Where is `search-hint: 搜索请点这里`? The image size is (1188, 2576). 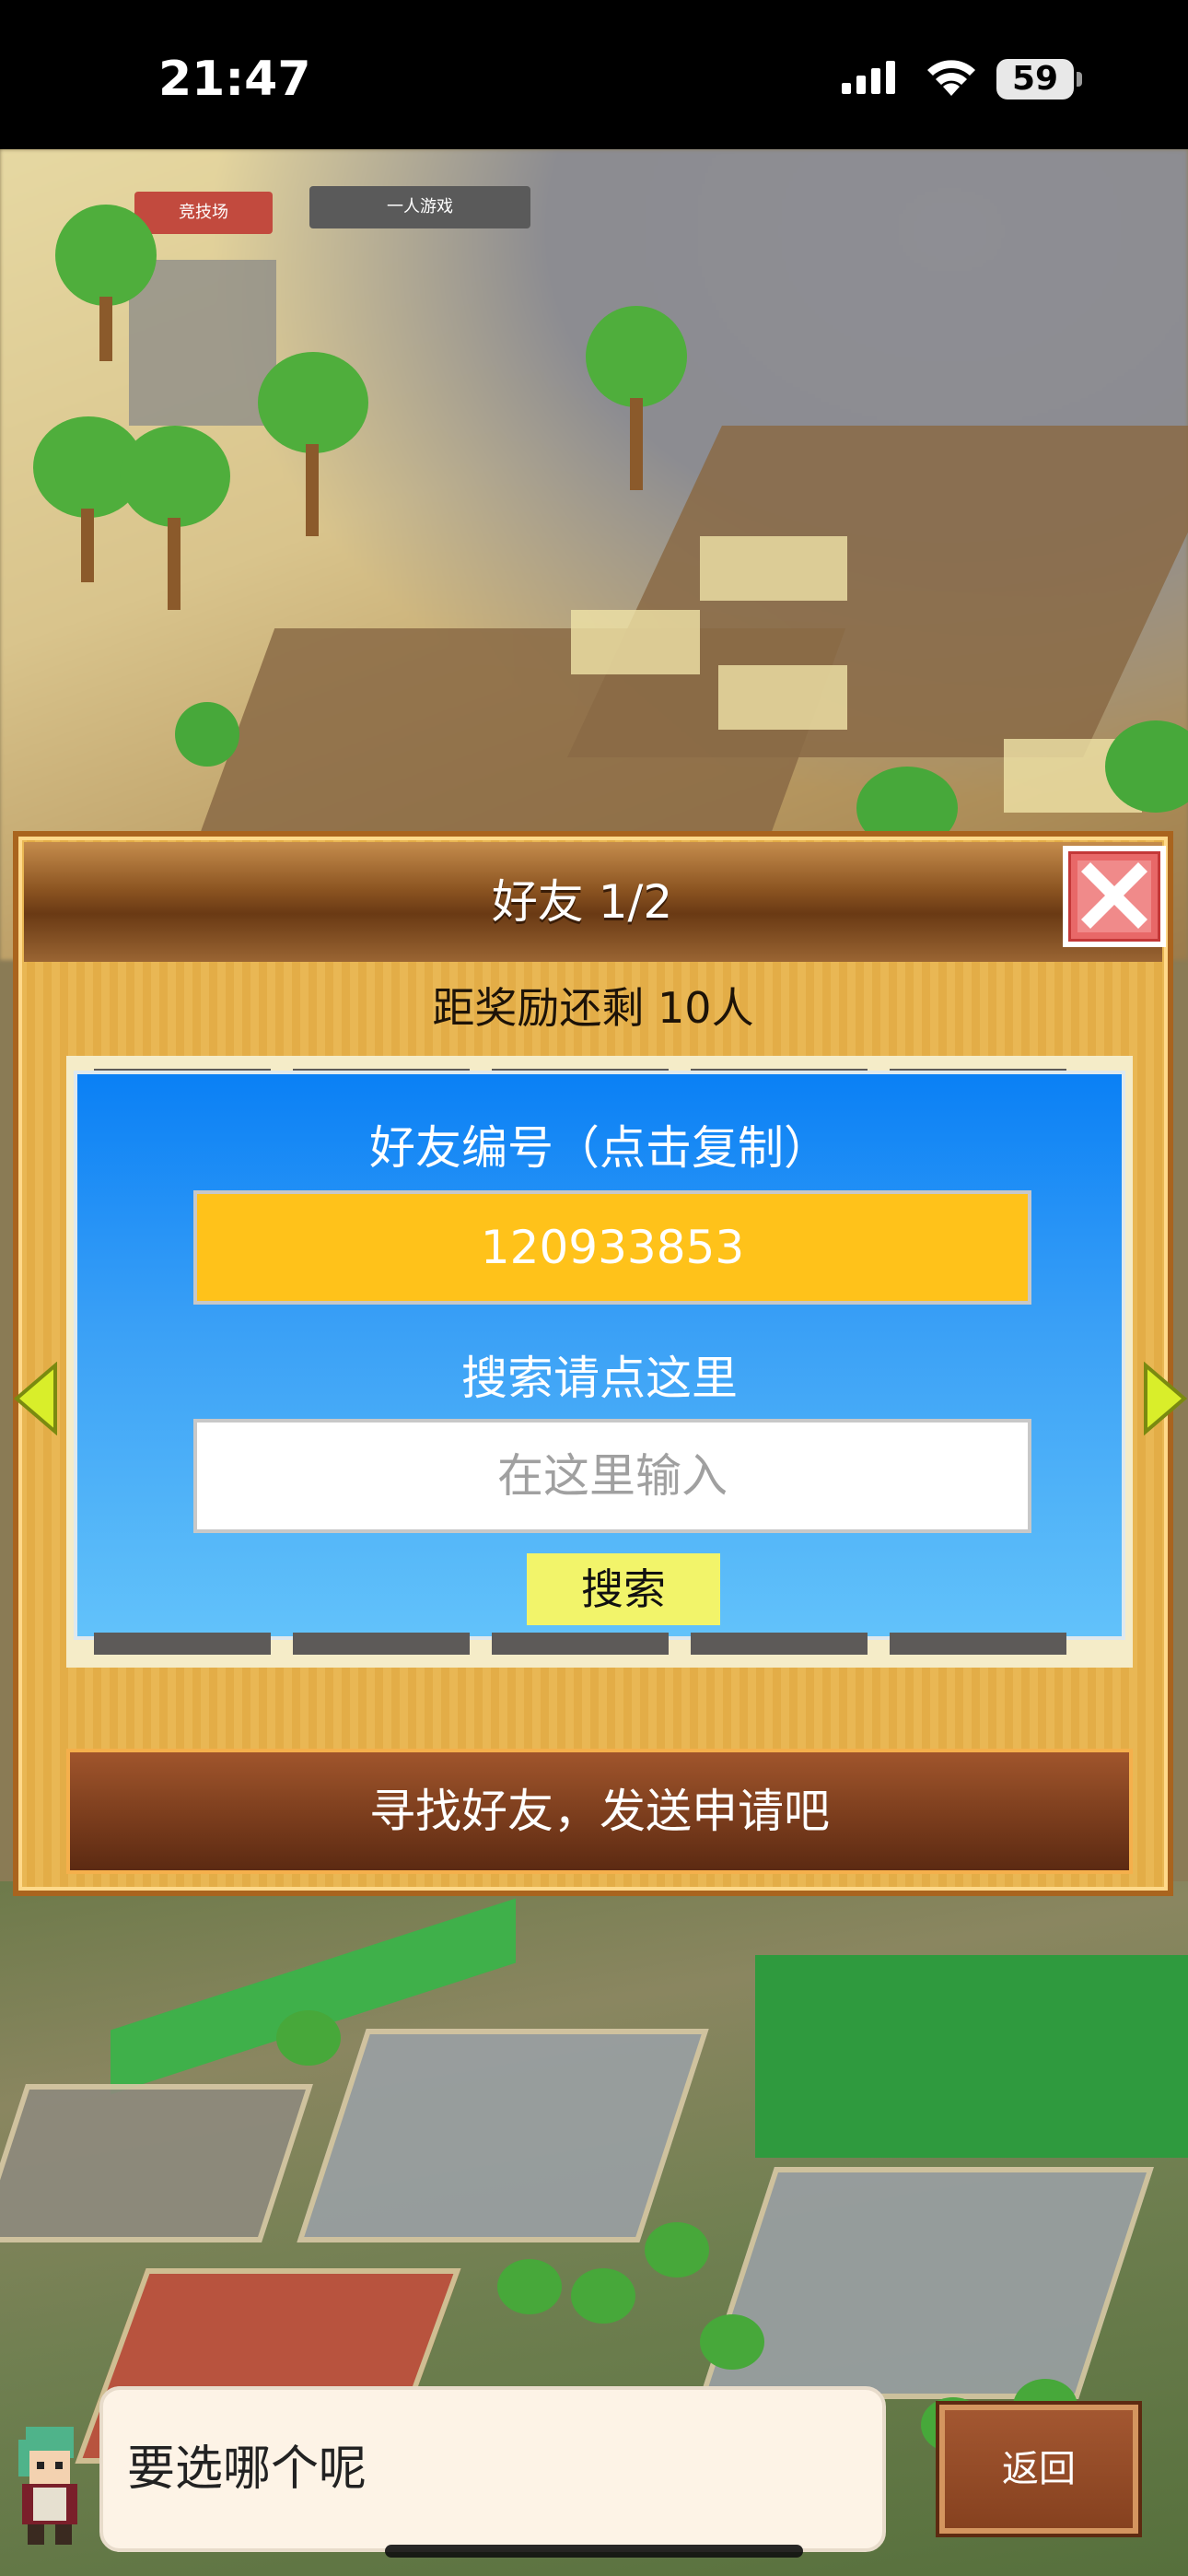 search-hint: 搜索请点这里 is located at coordinates (599, 1378).